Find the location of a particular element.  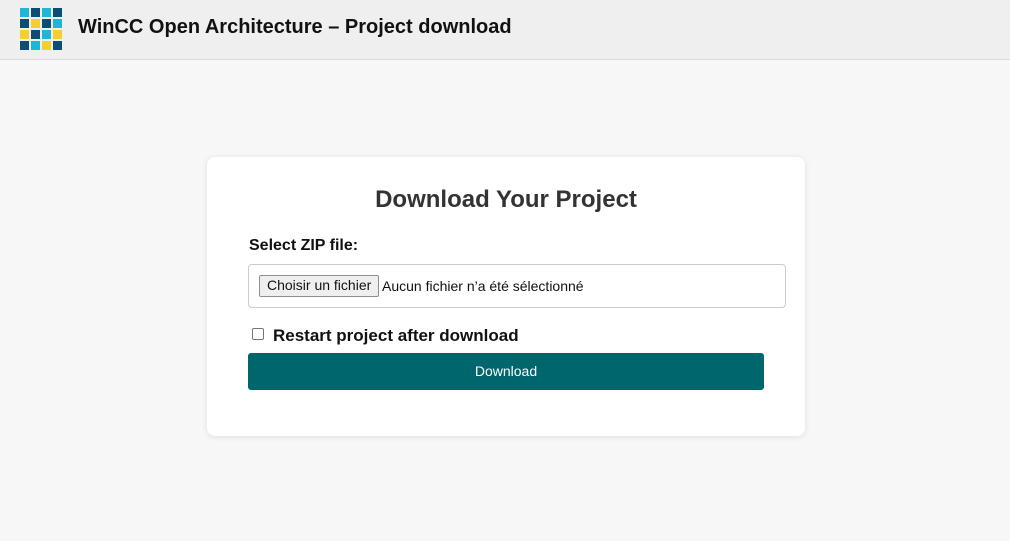

choose-file-button: Choisir un fichier is located at coordinates (319, 286).